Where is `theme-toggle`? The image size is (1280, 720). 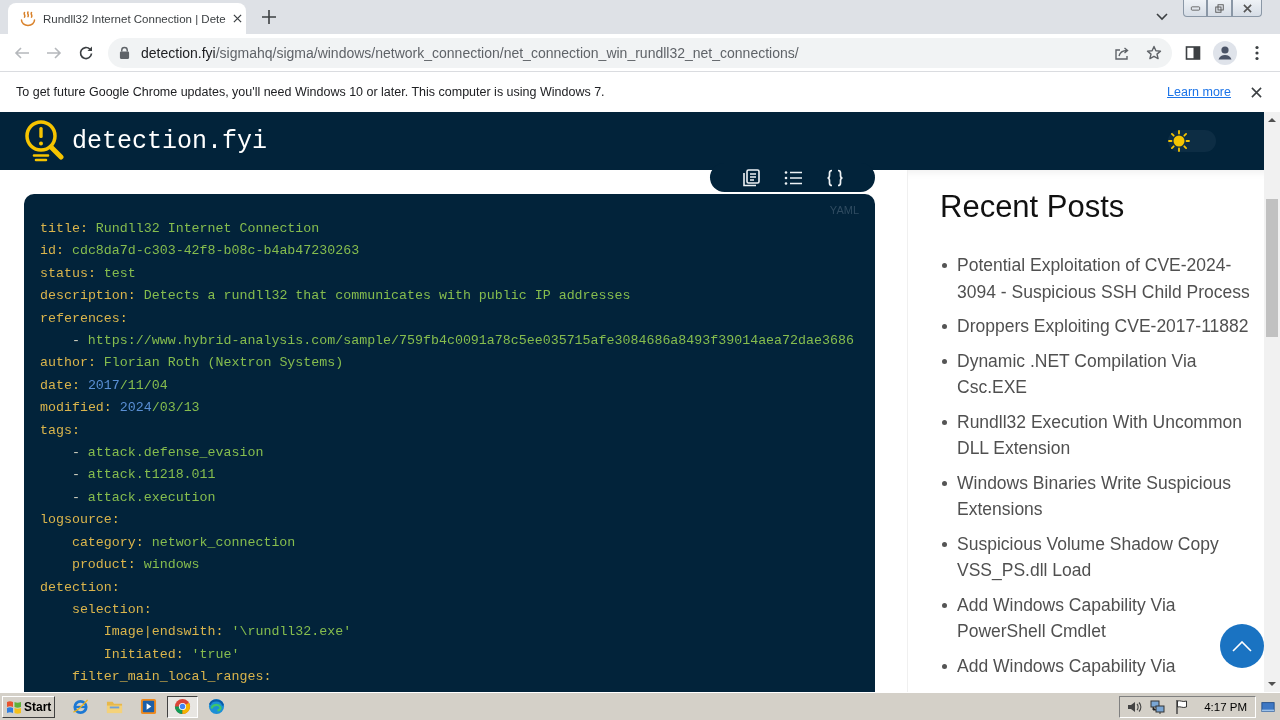 theme-toggle is located at coordinates (1192, 141).